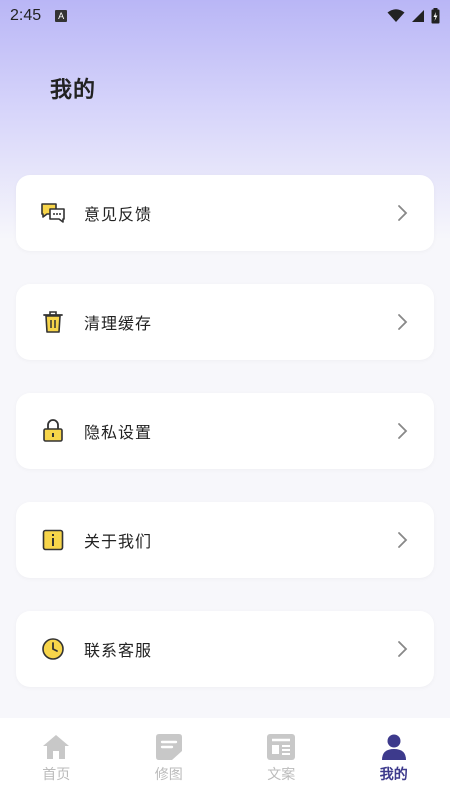 This screenshot has width=450, height=800. What do you see at coordinates (53, 649) in the screenshot?
I see `clock-icon` at bounding box center [53, 649].